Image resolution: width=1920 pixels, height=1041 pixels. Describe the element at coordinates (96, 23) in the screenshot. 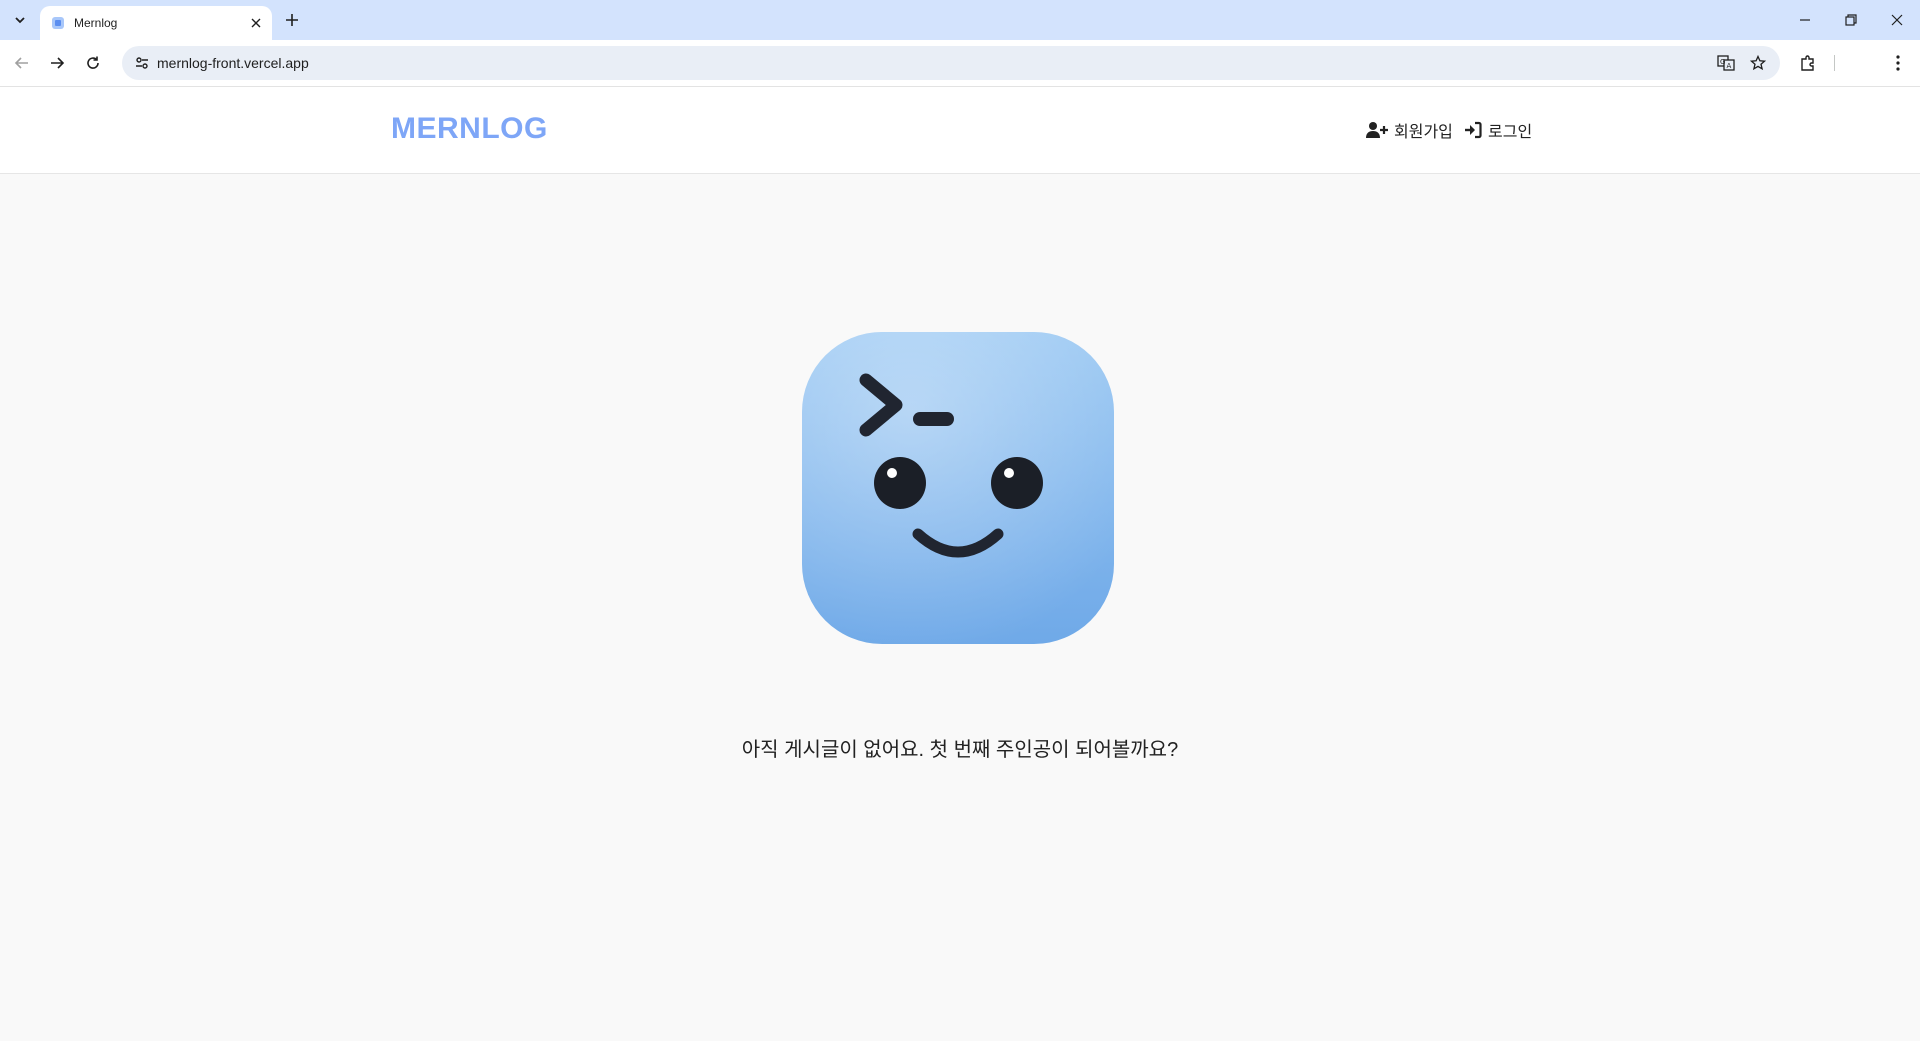

I see `tab-title: Mernlog` at that location.